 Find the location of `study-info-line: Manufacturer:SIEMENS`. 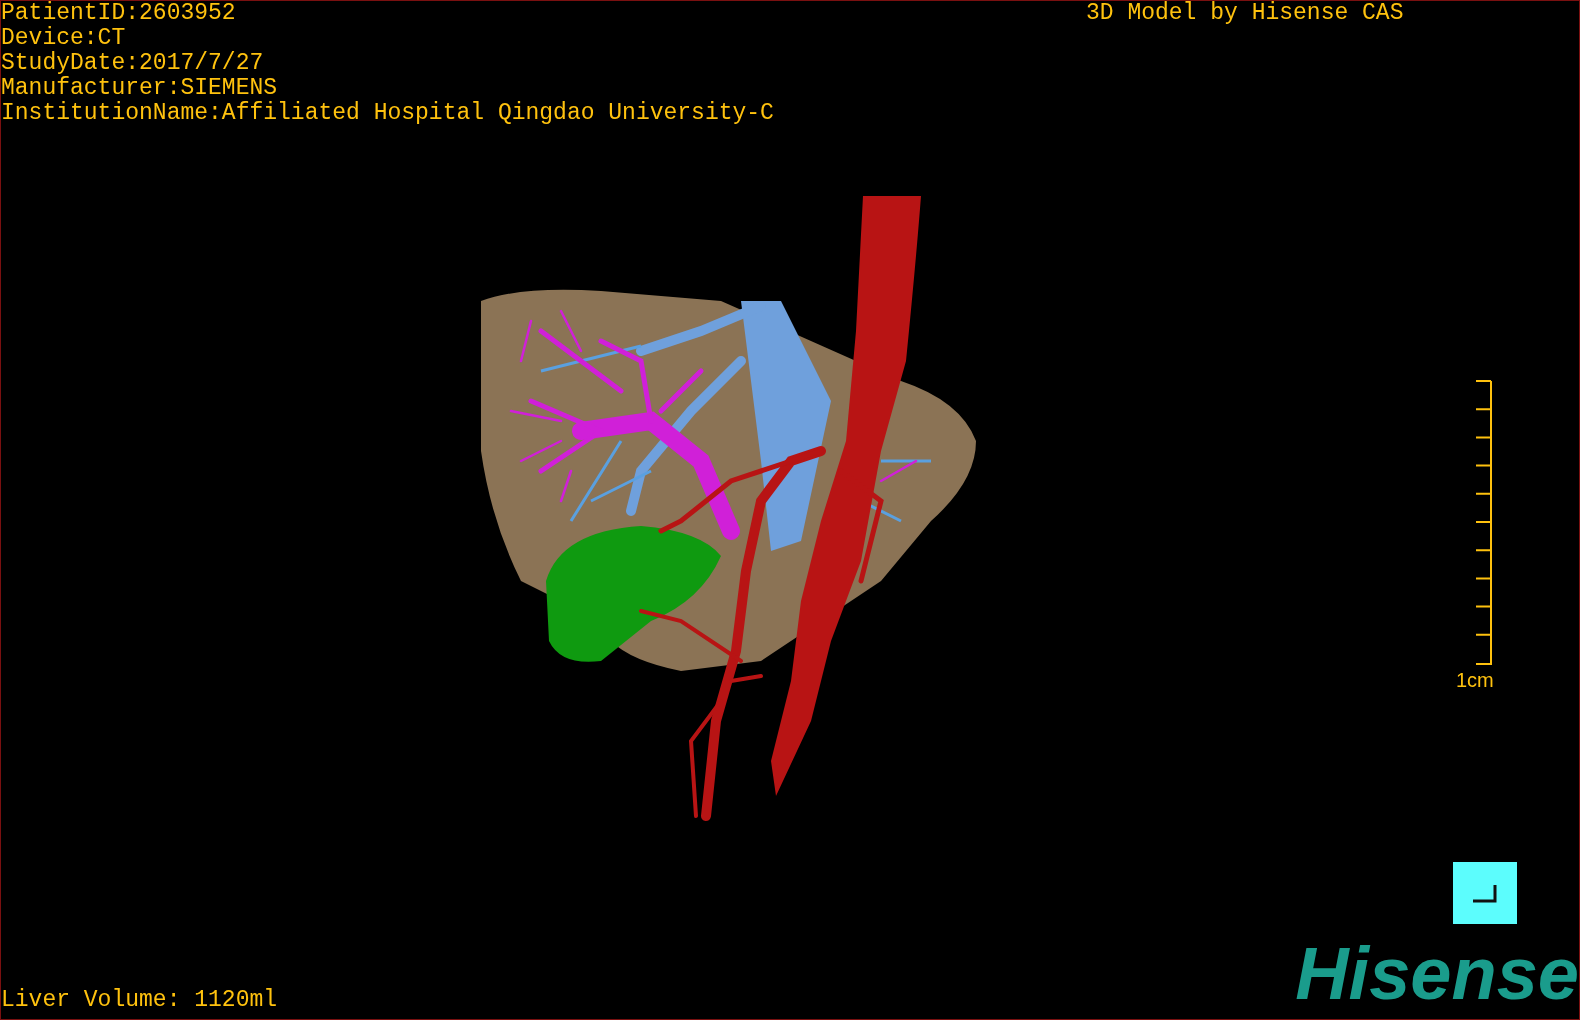

study-info-line: Manufacturer:SIEMENS is located at coordinates (140, 88).